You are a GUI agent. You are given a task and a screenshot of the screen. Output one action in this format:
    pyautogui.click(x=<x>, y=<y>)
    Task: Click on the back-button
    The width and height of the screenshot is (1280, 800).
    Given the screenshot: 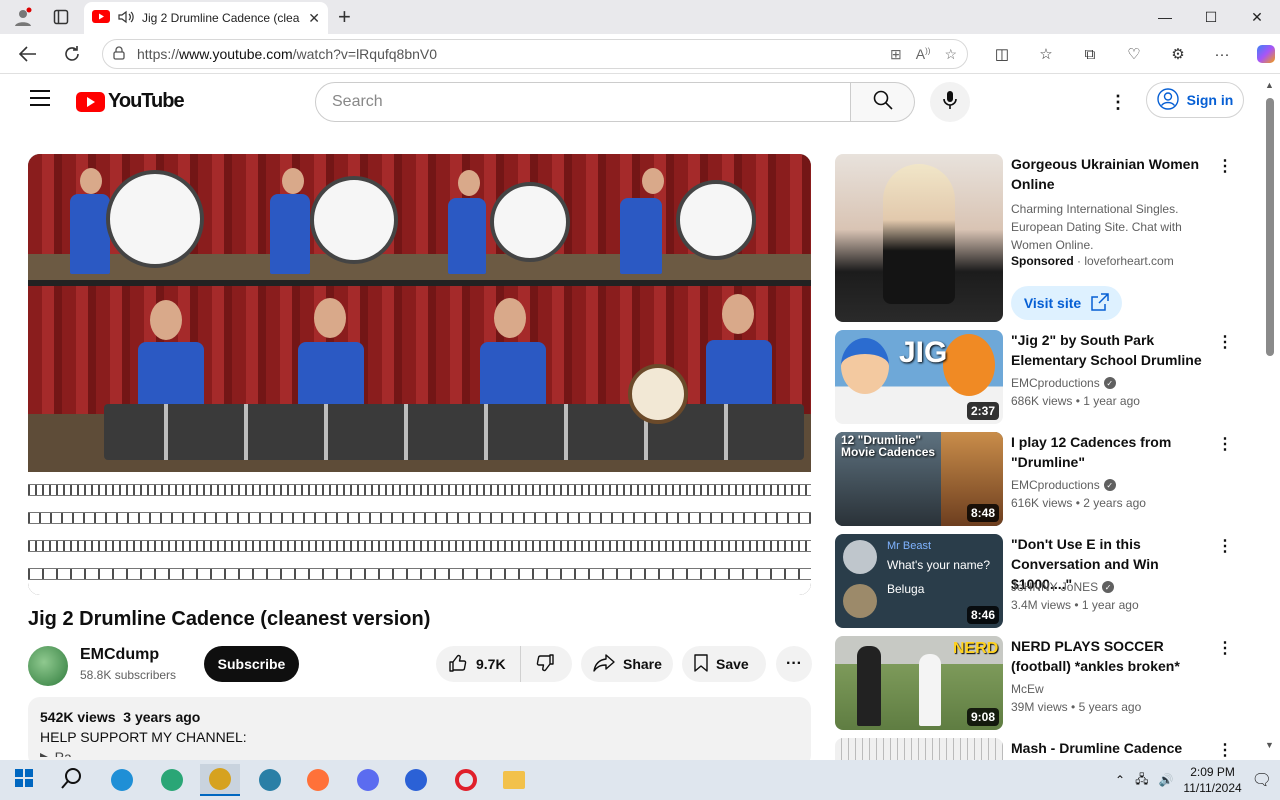 What is the action you would take?
    pyautogui.click(x=28, y=54)
    